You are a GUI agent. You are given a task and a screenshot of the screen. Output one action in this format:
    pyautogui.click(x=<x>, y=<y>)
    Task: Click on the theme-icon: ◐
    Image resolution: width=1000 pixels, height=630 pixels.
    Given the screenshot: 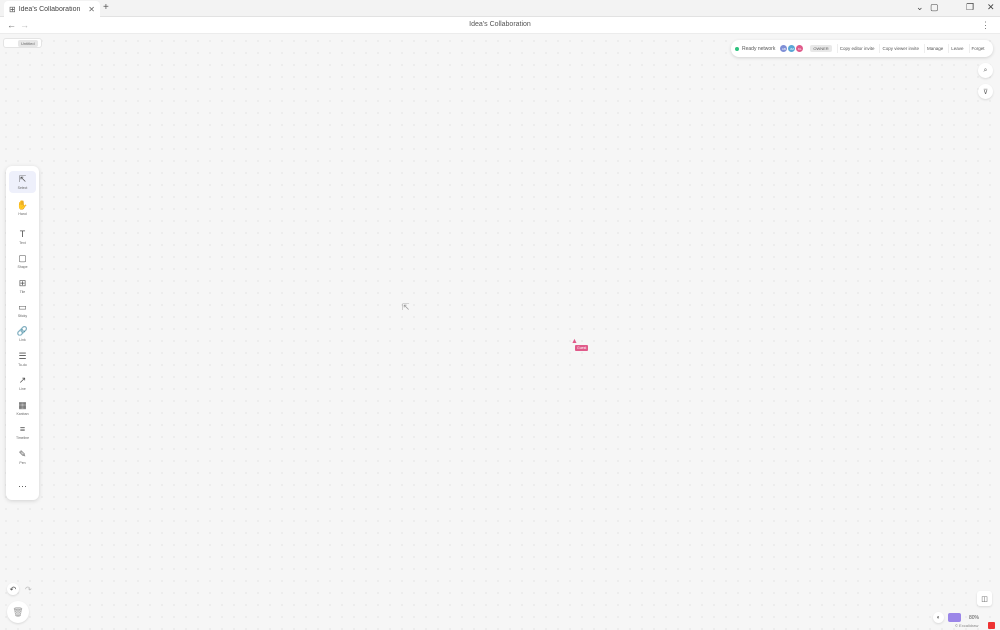 What is the action you would take?
    pyautogui.click(x=938, y=617)
    